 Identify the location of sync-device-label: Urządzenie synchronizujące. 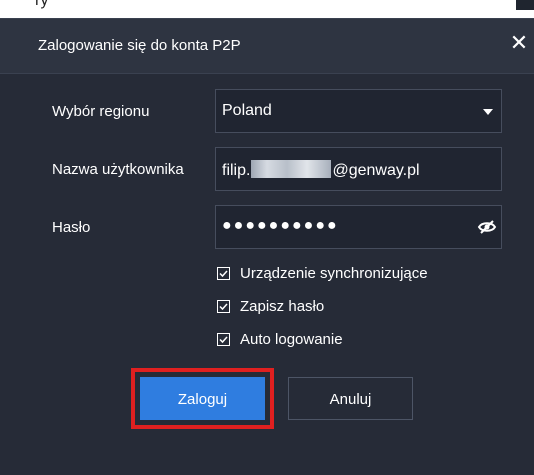
(334, 273).